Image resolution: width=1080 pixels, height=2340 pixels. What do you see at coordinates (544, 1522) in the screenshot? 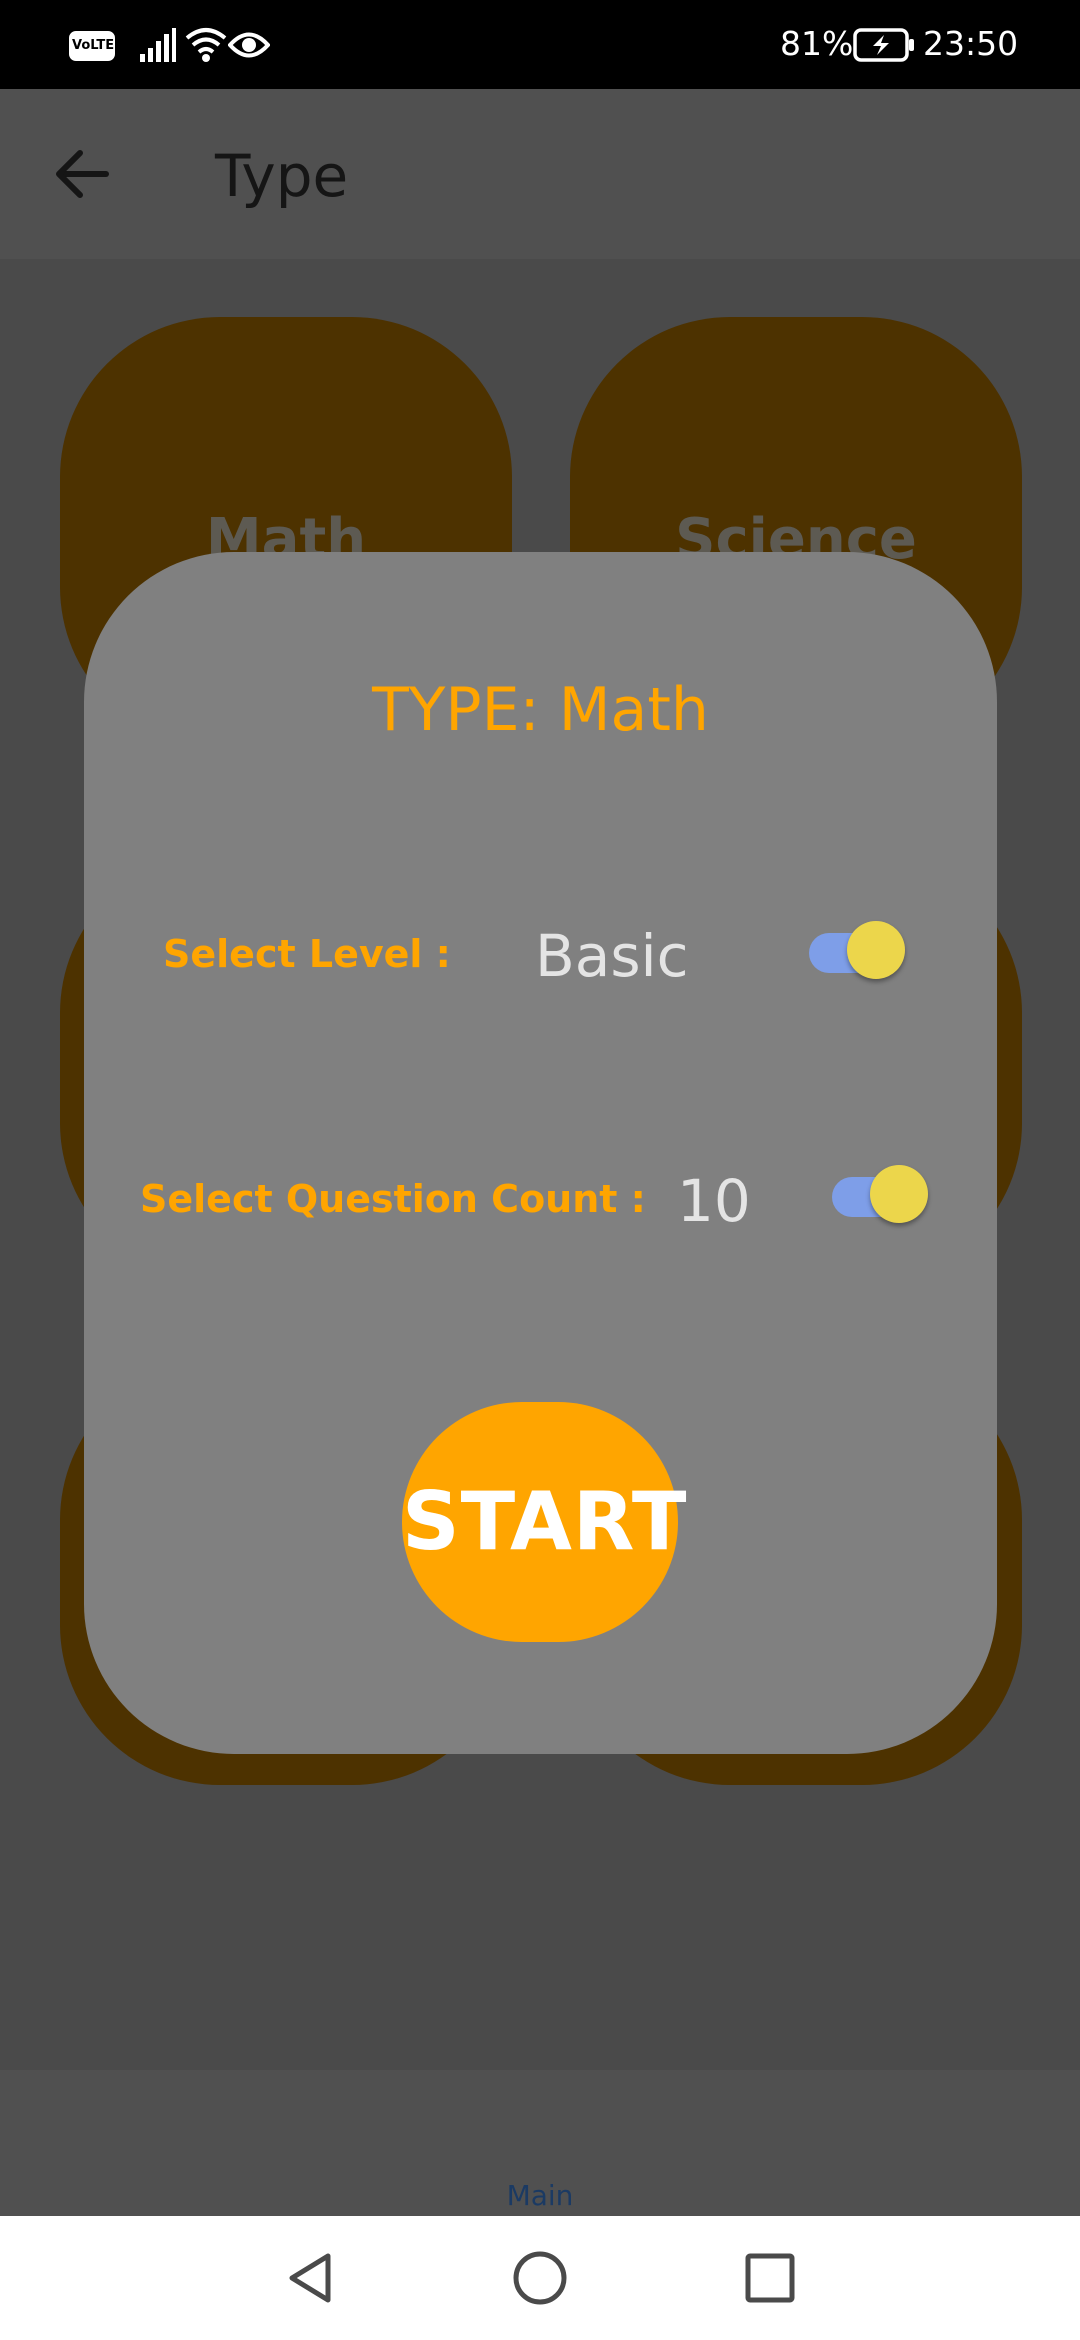
I see `start-button: START` at bounding box center [544, 1522].